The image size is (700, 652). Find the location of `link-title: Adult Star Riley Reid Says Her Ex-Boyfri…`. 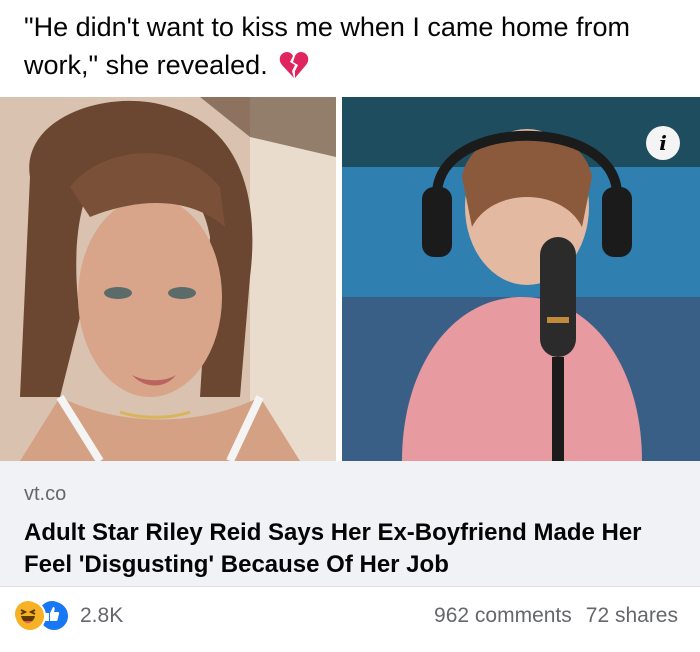

link-title: Adult Star Riley Reid Says Her Ex-Boyfri… is located at coordinates (354, 549).